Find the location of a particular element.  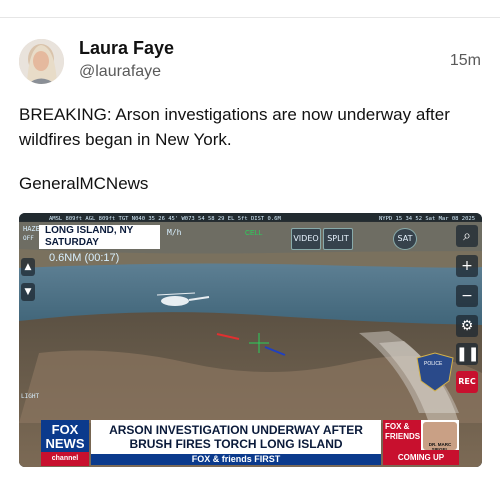

cell-label: CELL is located at coordinates (254, 233).